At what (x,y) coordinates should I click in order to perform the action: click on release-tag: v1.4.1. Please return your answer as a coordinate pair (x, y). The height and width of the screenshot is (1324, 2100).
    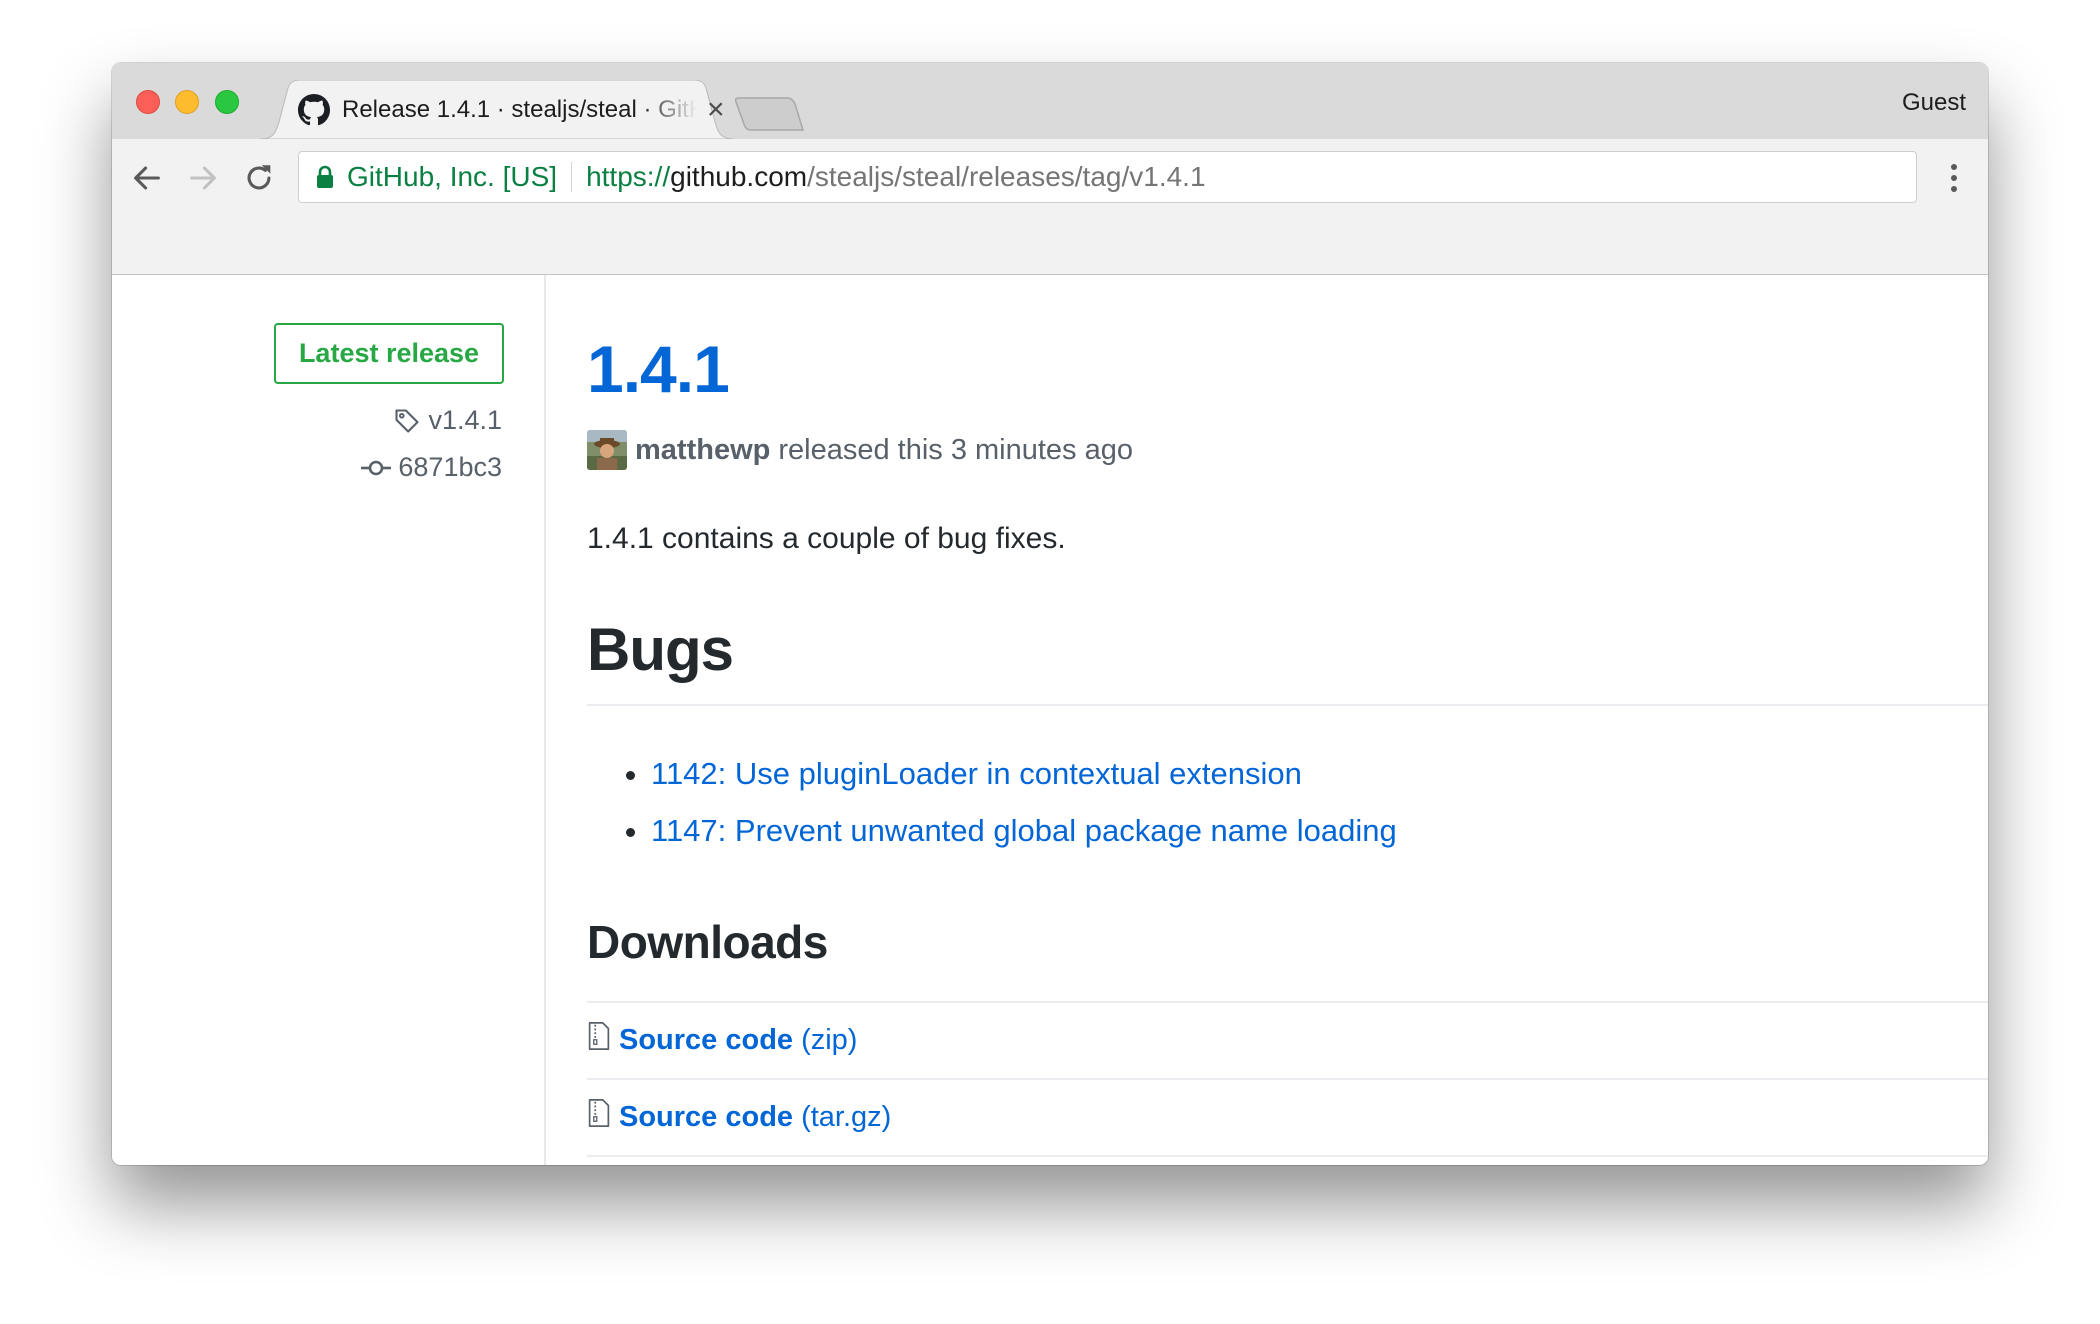
    Looking at the image, I should click on (447, 420).